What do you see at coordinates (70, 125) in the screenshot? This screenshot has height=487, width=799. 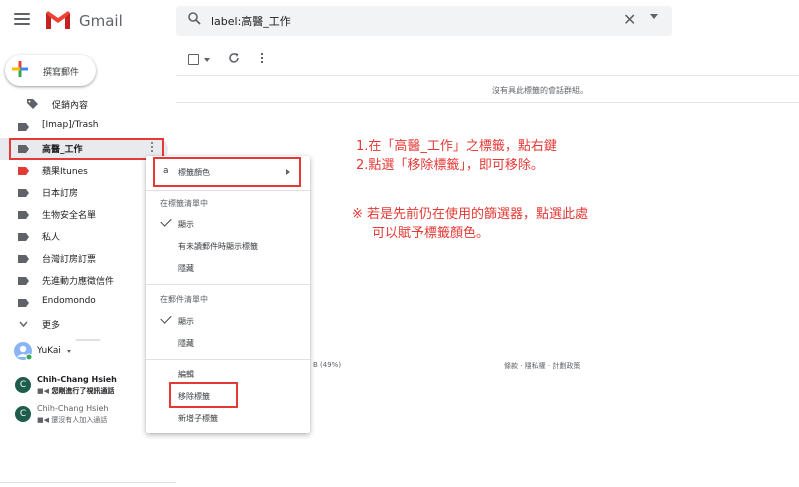 I see `sidebar-item-label: [Imap]/Trash` at bounding box center [70, 125].